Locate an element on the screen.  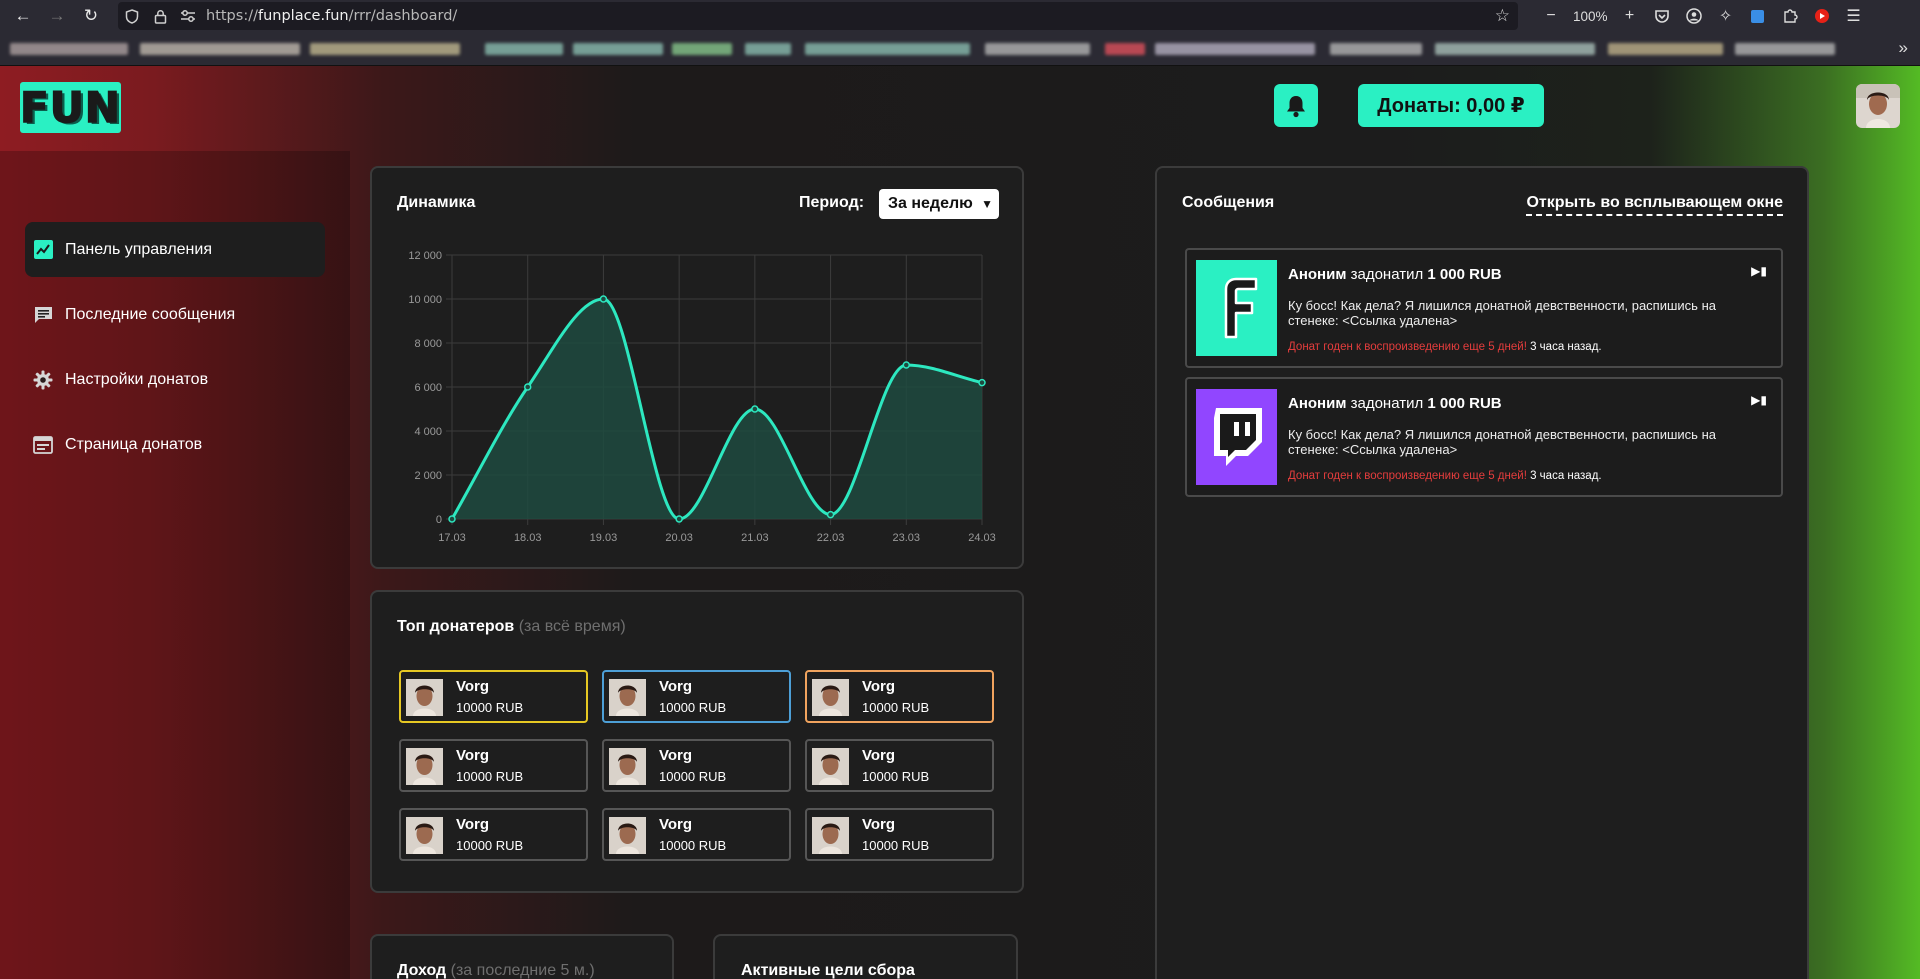
y-tick-label: 4 000 is located at coordinates (428, 432).